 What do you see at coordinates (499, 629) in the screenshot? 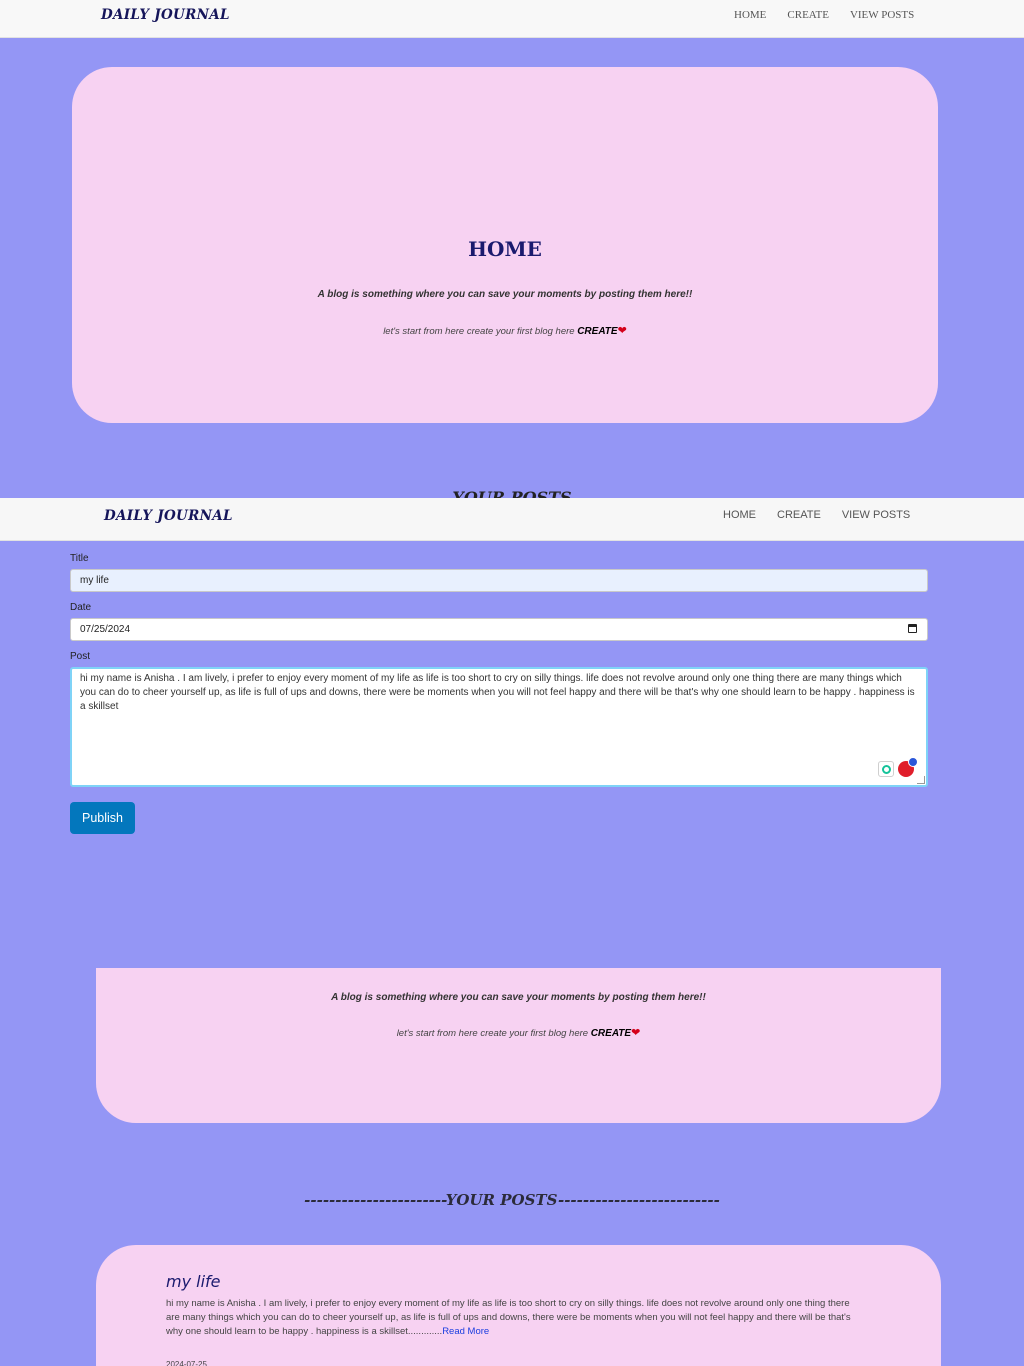
I see `date-input: 07/25/2024` at bounding box center [499, 629].